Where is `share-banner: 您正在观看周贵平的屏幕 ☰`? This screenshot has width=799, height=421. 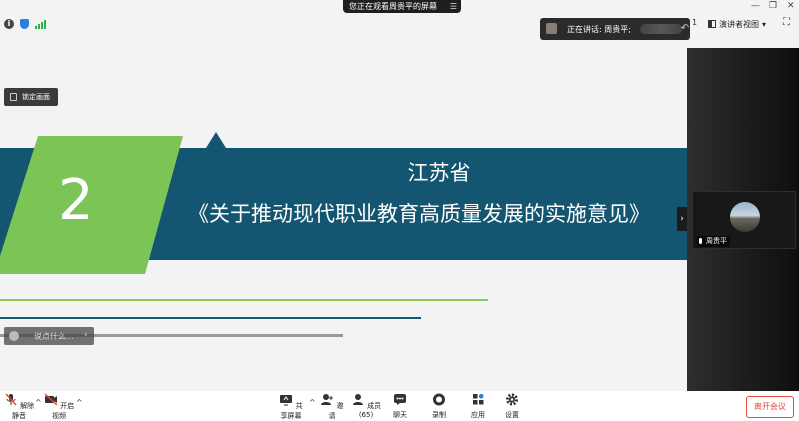
share-banner: 您正在观看周贵平的屏幕 ☰ is located at coordinates (402, 6).